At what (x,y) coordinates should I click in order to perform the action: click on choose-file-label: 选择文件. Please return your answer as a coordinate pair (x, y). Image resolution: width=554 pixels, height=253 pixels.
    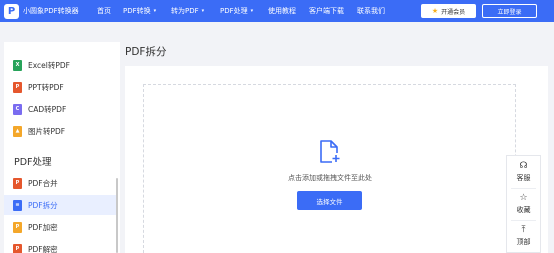
    Looking at the image, I should click on (329, 201).